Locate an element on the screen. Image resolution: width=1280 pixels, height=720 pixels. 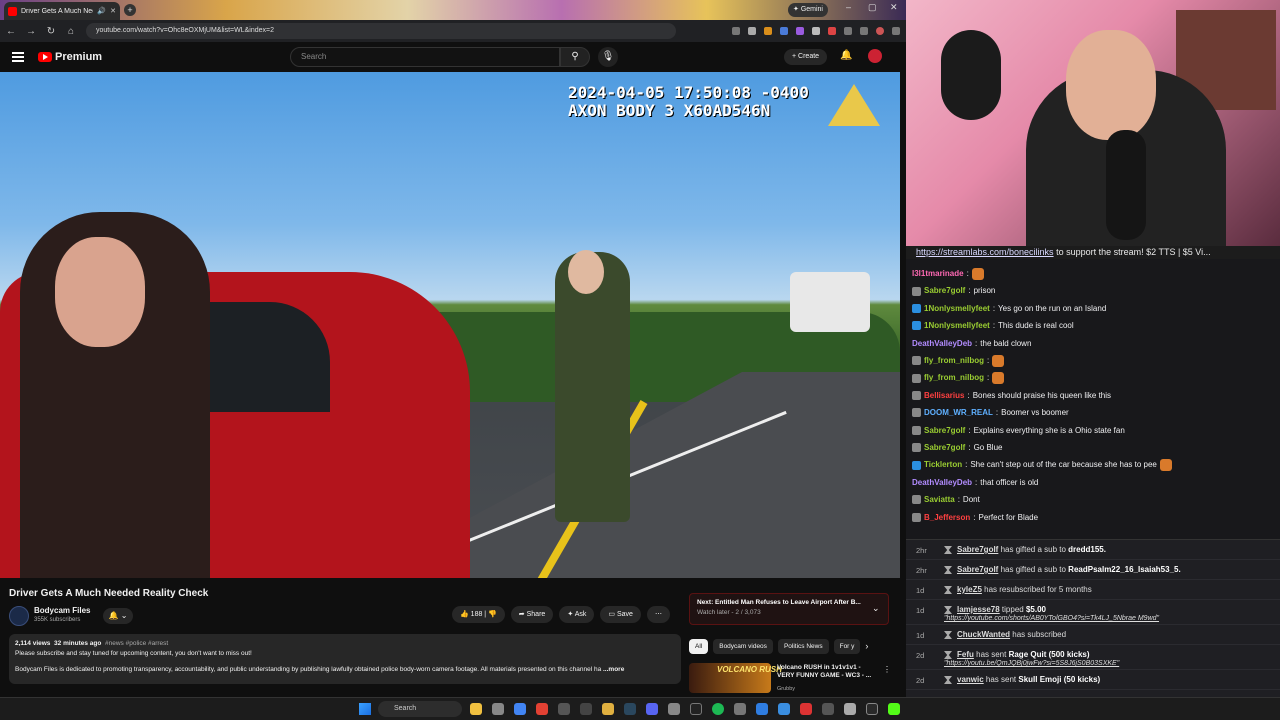
menu-dots-icon is located at coordinates (896, 31).